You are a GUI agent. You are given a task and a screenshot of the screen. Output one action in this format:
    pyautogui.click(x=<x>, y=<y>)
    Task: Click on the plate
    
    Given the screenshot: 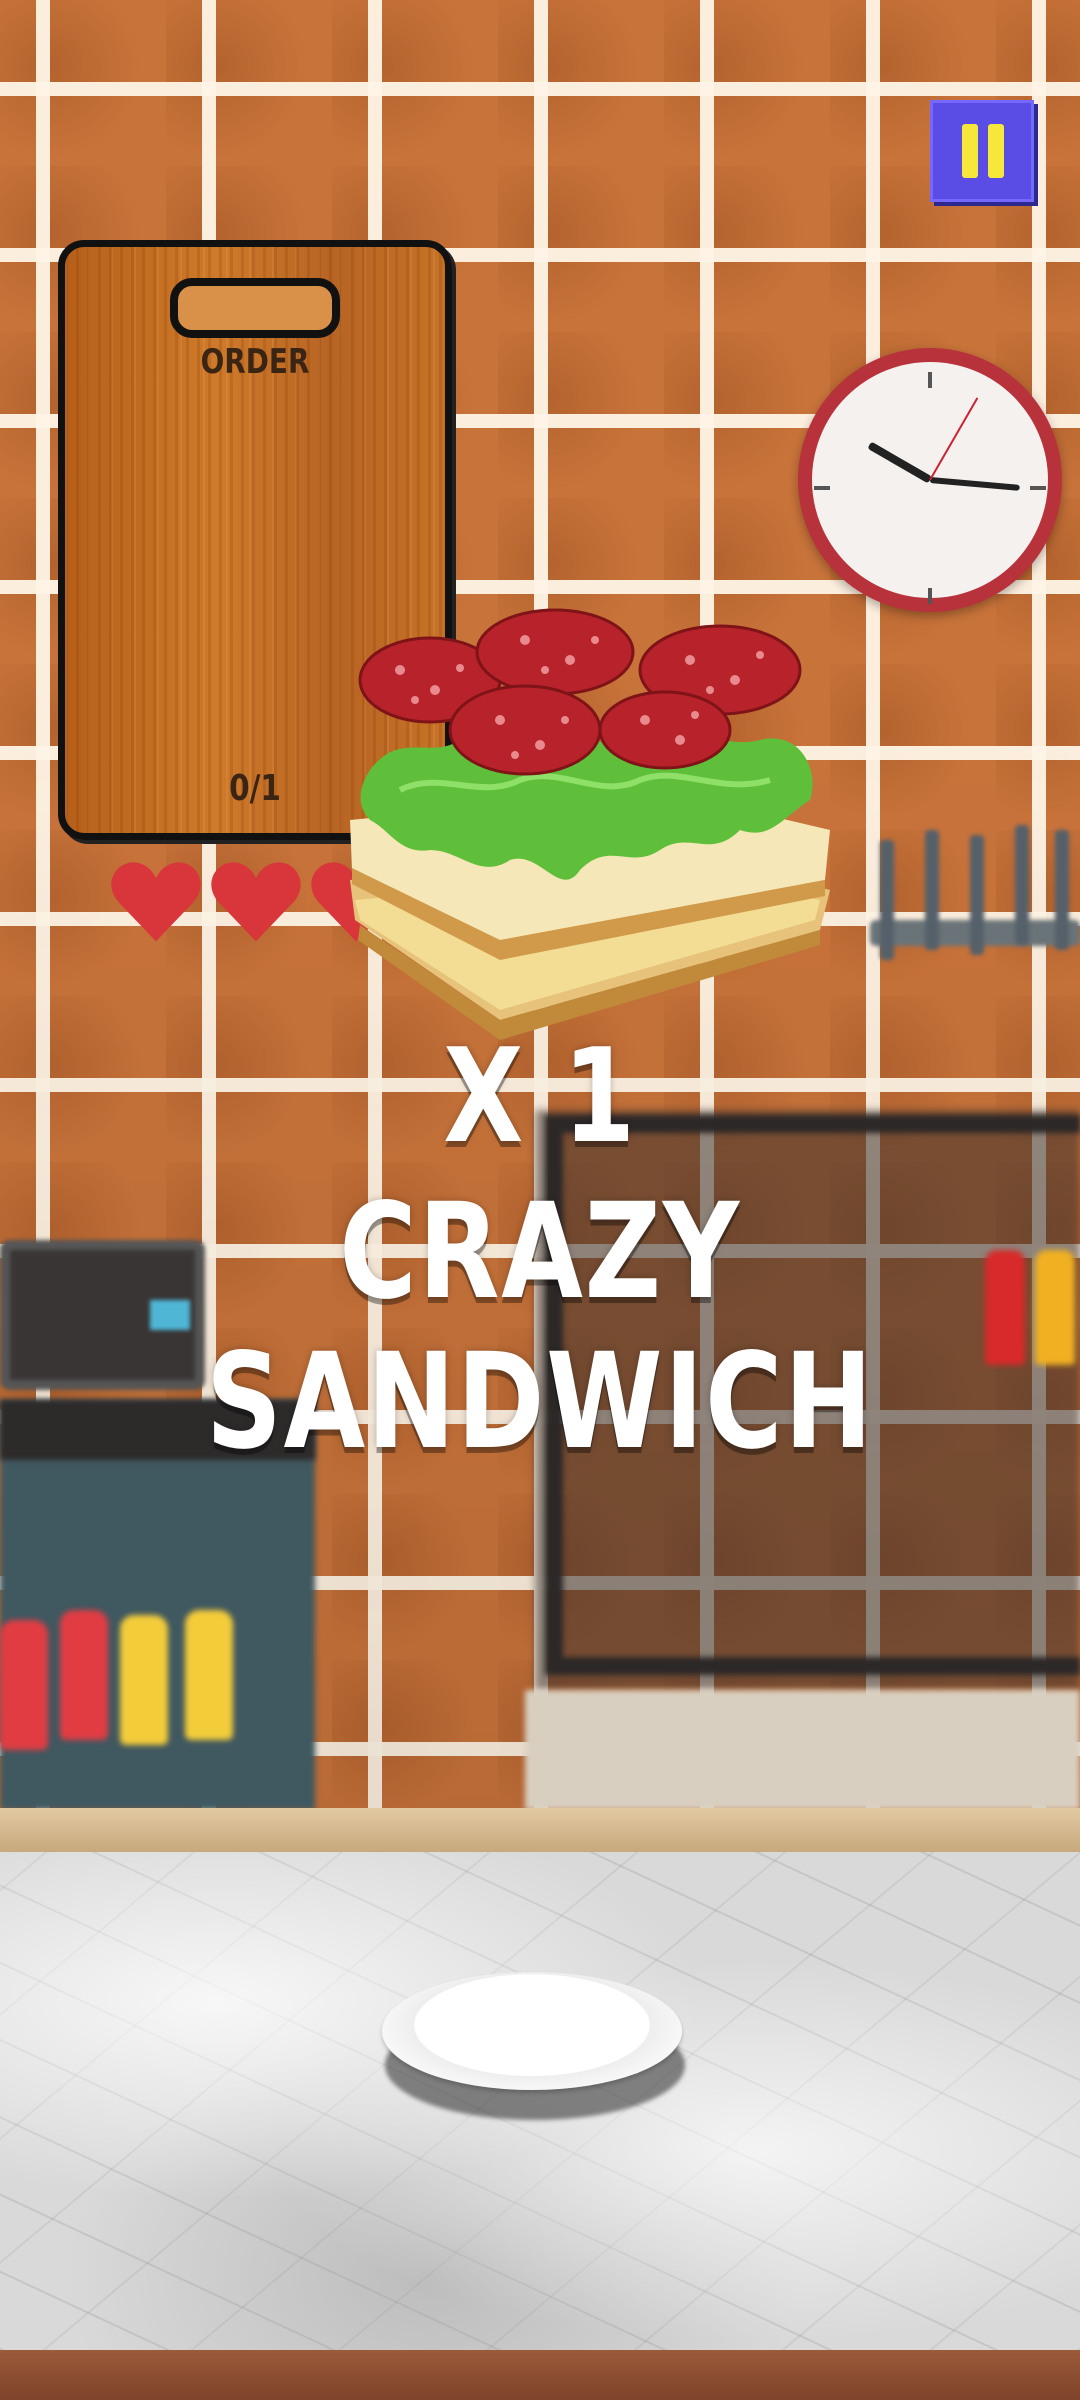 What is the action you would take?
    pyautogui.click(x=532, y=2031)
    